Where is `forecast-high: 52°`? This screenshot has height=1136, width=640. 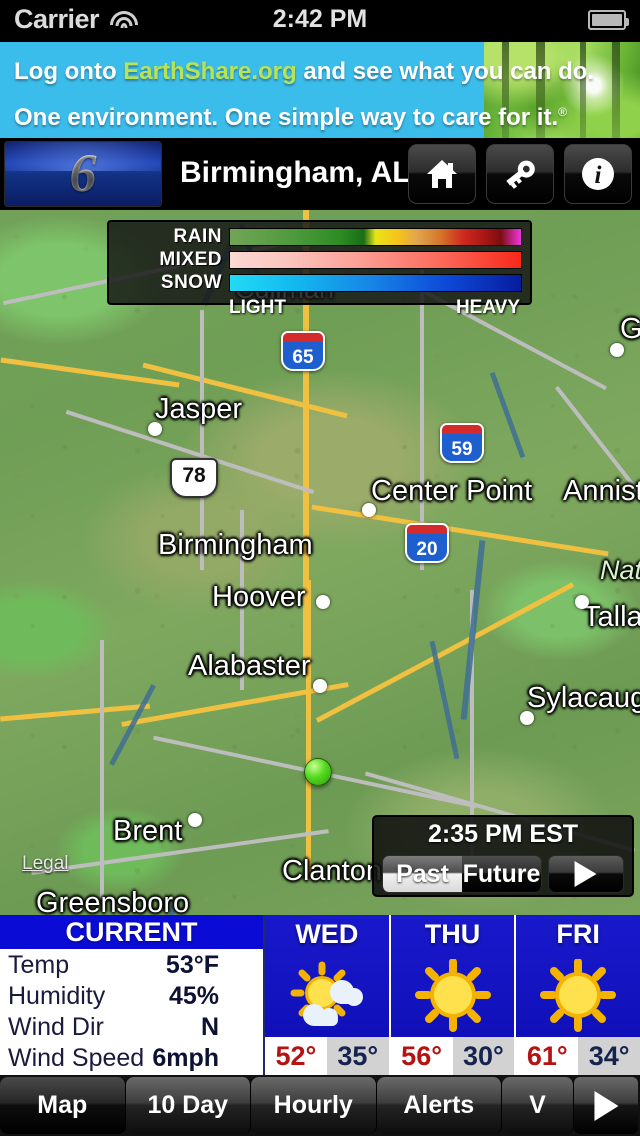 forecast-high: 52° is located at coordinates (296, 1056).